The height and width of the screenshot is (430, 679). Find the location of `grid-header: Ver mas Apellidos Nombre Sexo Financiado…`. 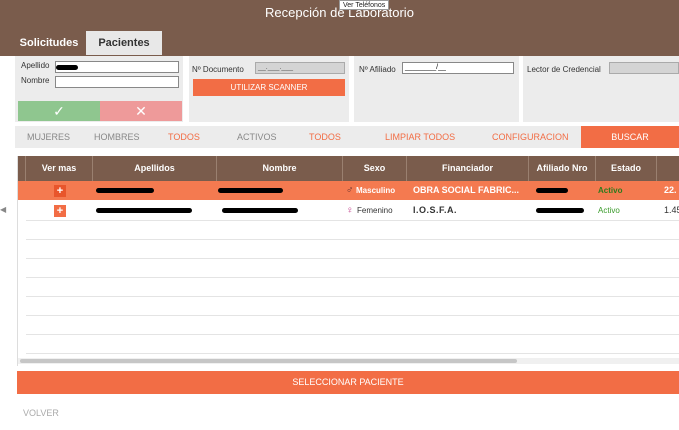

grid-header: Ver mas Apellidos Nombre Sexo Financiado… is located at coordinates (348, 168).